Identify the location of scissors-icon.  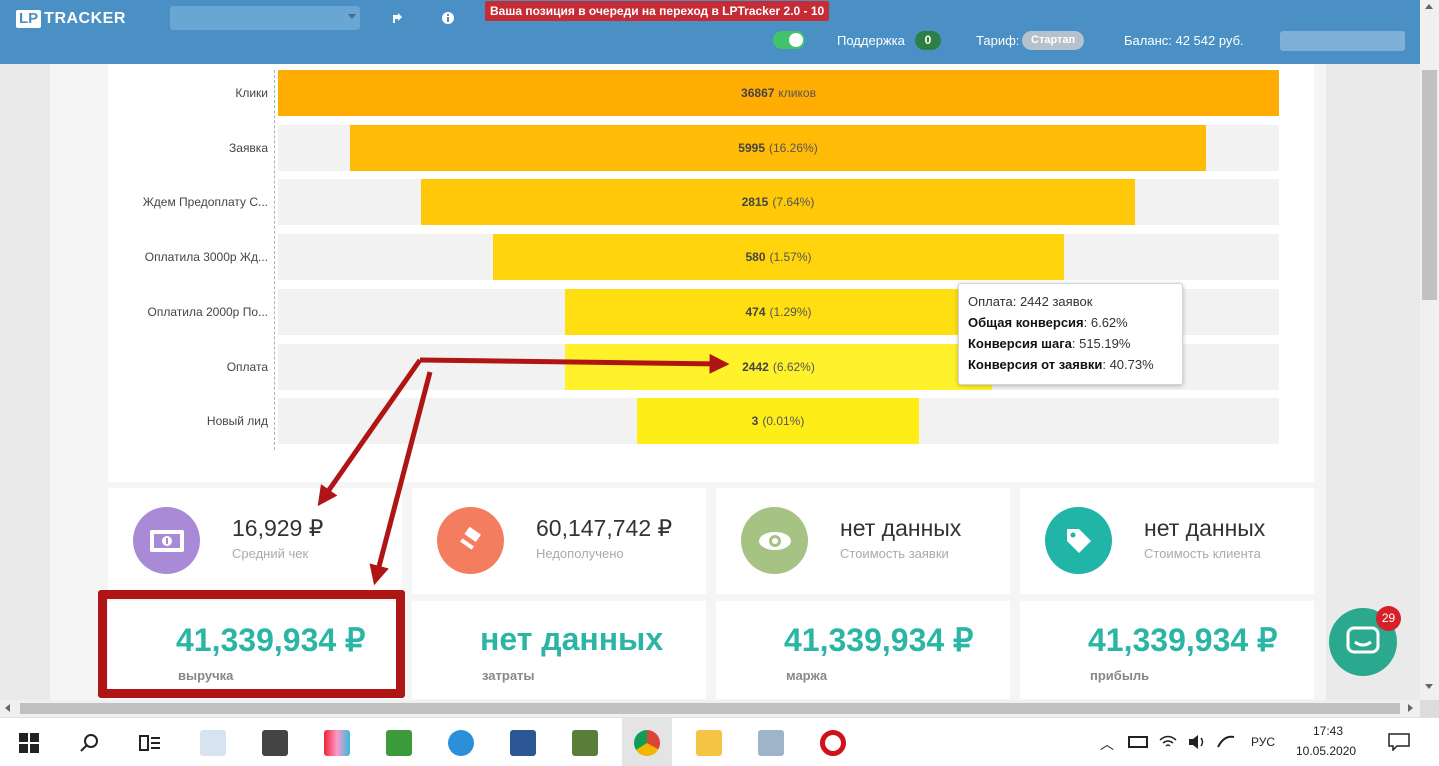
(213, 742).